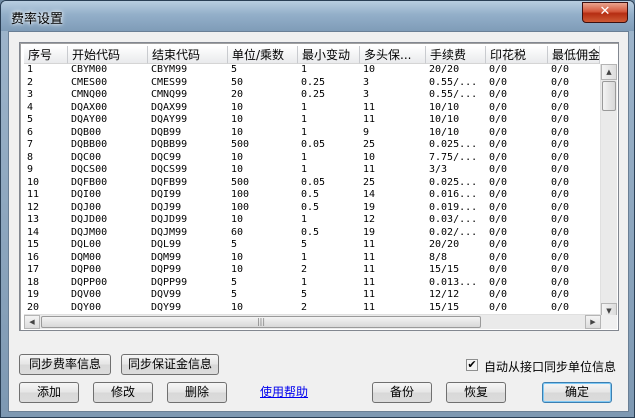 The image size is (635, 418). Describe the element at coordinates (476, 392) in the screenshot. I see `restore-button: 恢复` at that location.